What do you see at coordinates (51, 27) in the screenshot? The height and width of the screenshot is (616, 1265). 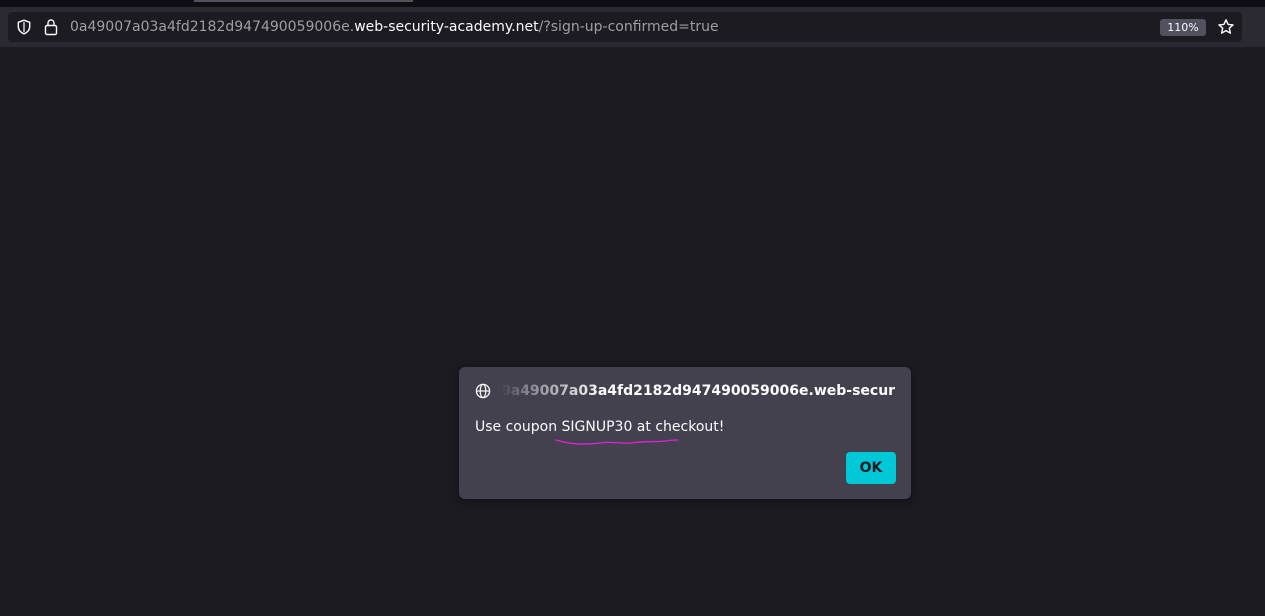 I see `lock-icon` at bounding box center [51, 27].